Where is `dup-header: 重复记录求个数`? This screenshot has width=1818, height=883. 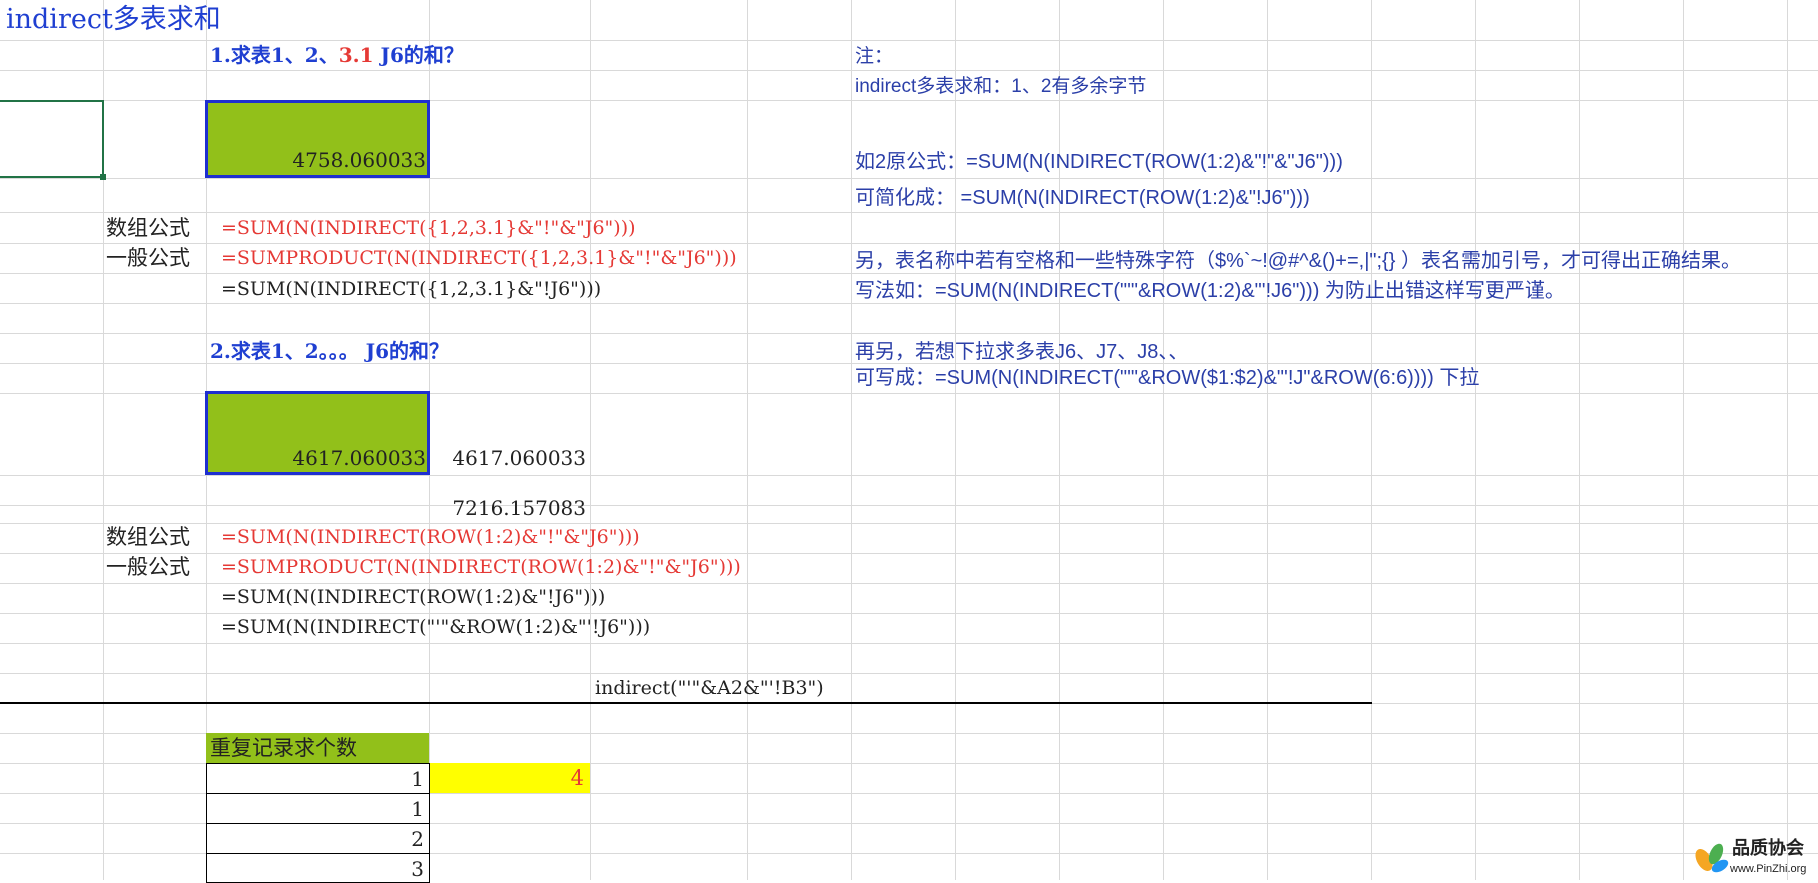 dup-header: 重复记录求个数 is located at coordinates (283, 748).